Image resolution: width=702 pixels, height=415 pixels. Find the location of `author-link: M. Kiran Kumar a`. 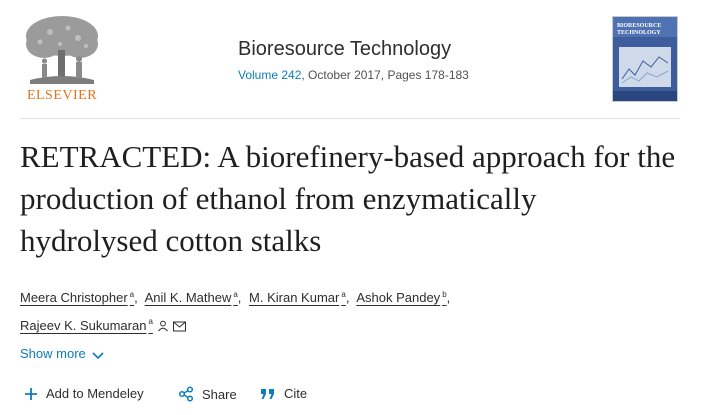

author-link: M. Kiran Kumar a is located at coordinates (297, 297).